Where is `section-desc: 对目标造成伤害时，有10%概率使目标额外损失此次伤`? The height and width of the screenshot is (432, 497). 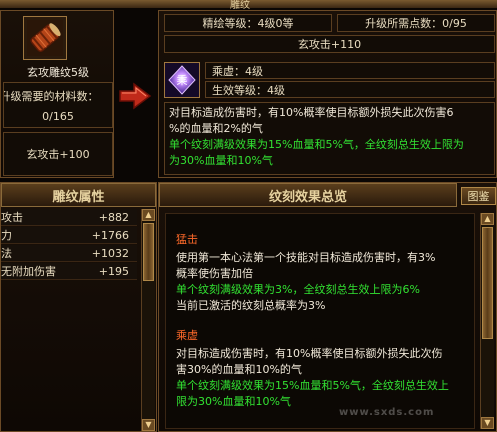
section-desc: 对目标造成伤害时，有10%概率使目标额外损失此次伤 is located at coordinates (309, 353).